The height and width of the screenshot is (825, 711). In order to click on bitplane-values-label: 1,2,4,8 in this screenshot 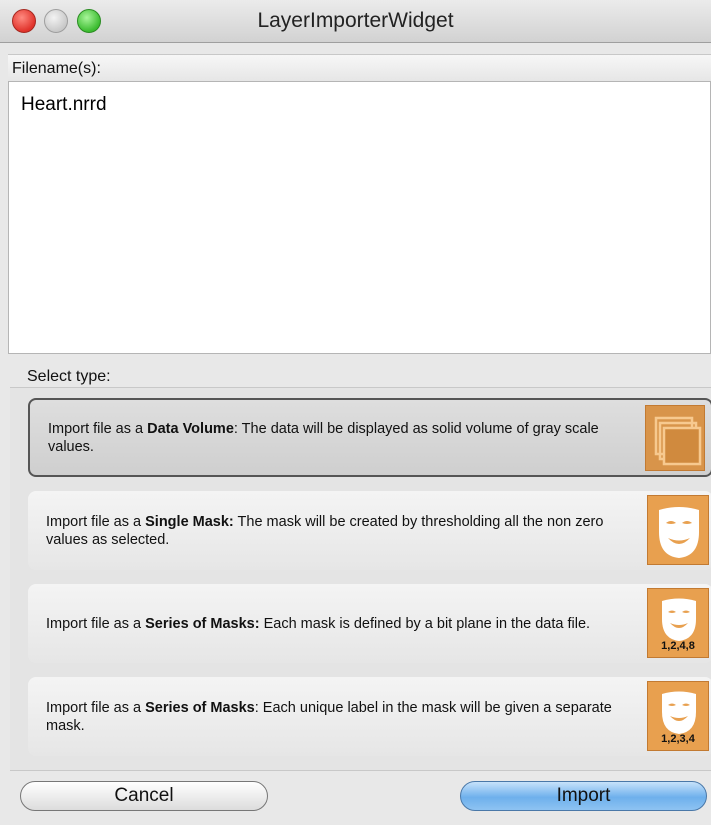, I will do `click(678, 646)`.